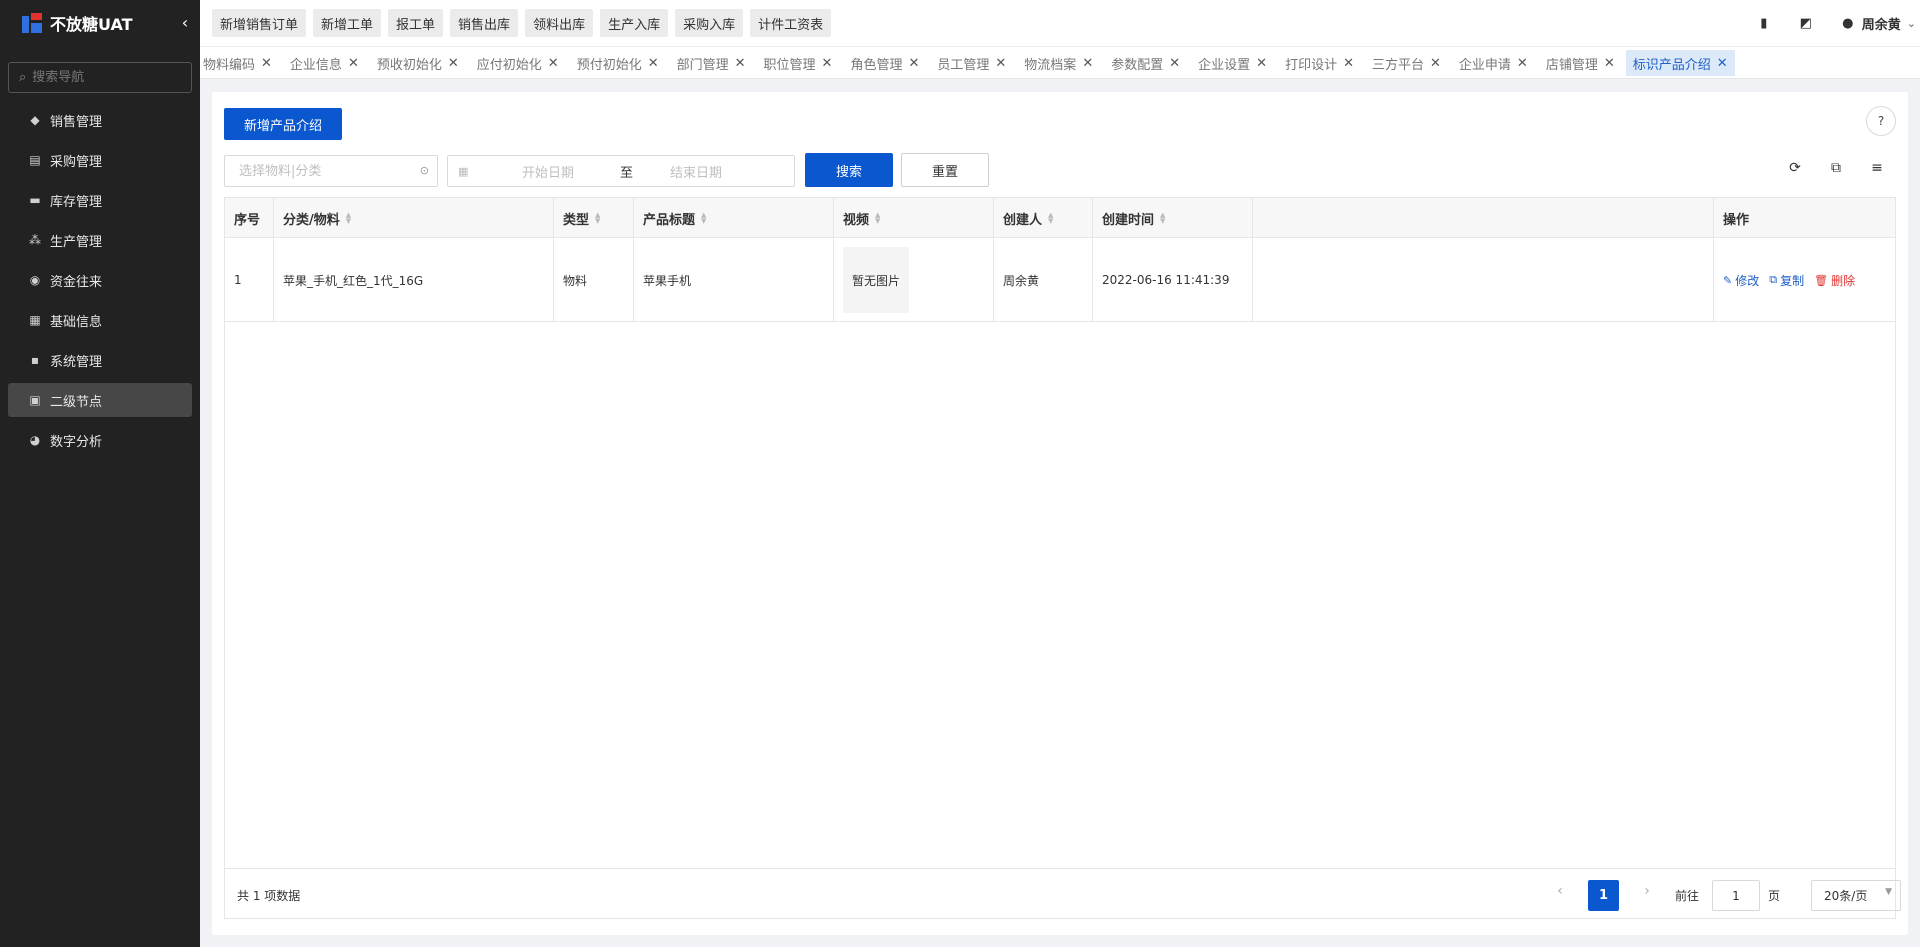  I want to click on sidebar-item-basic-info: ▦ 基础信息, so click(100, 320).